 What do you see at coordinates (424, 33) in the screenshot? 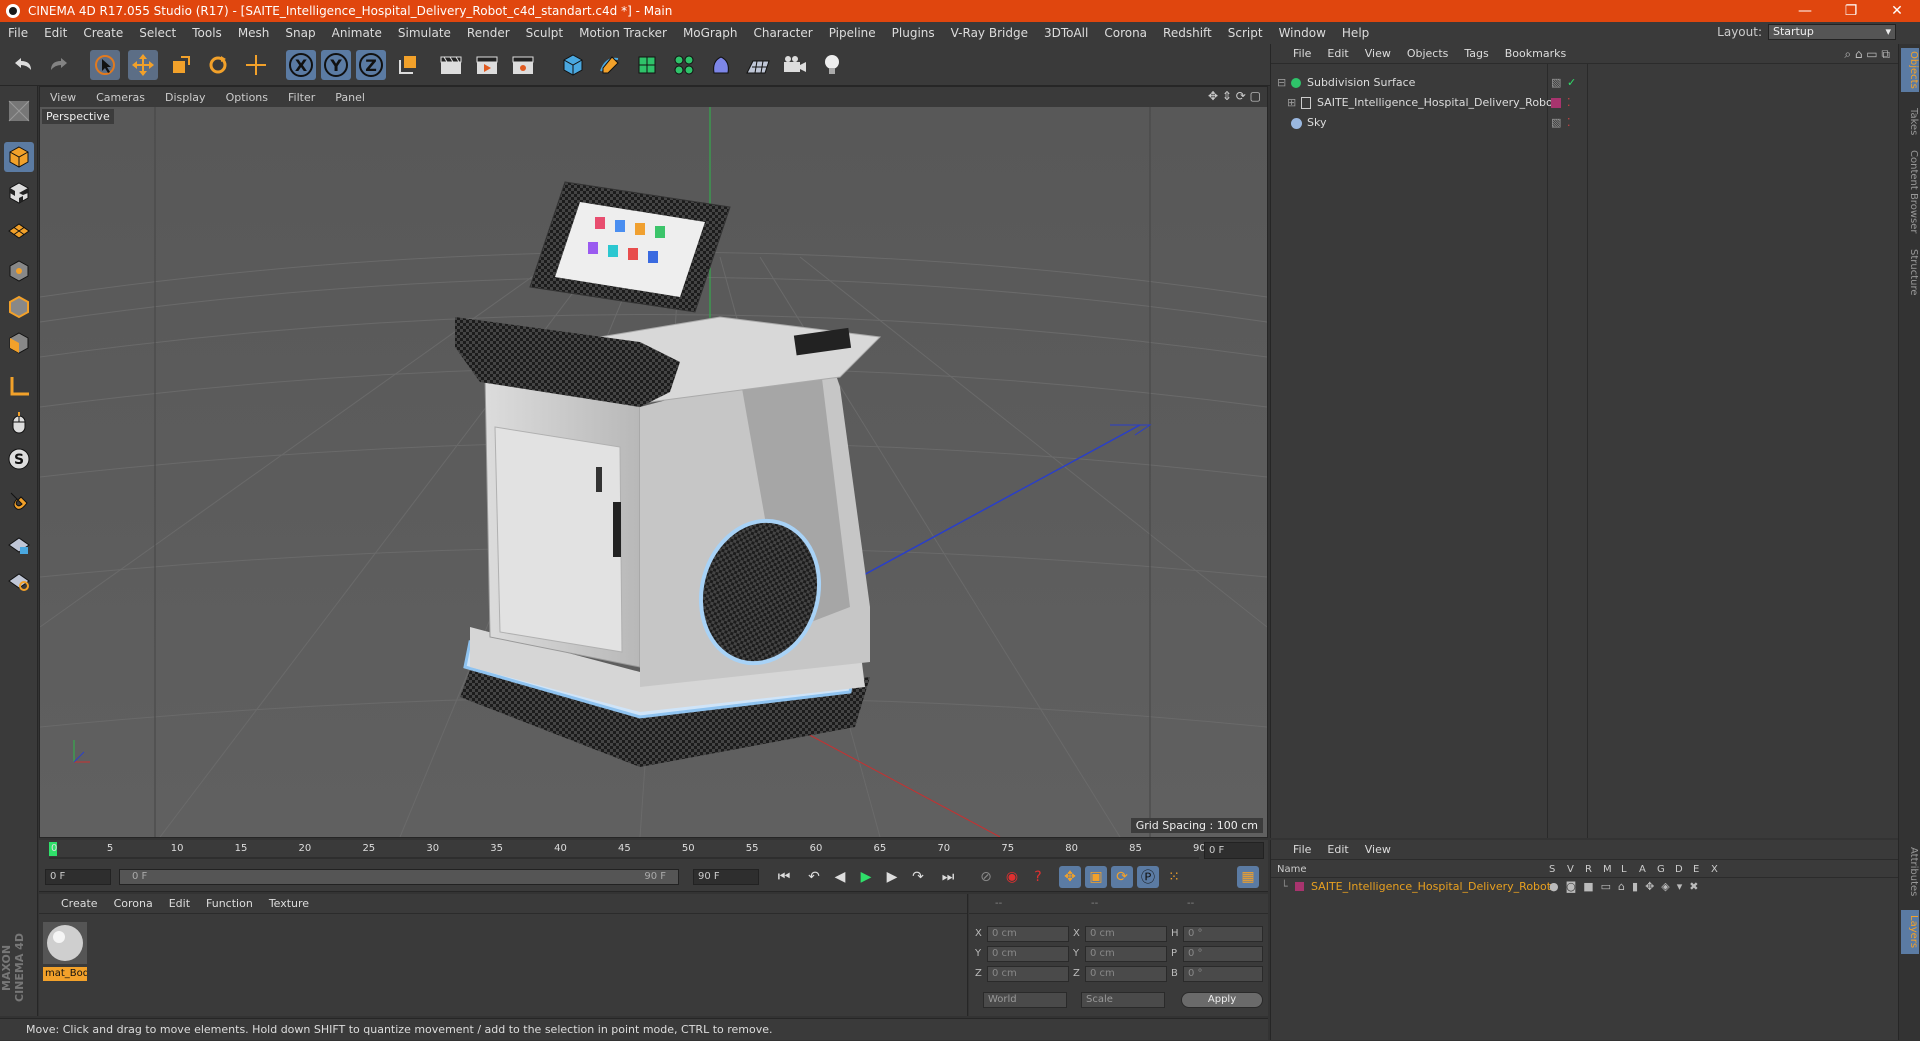
I see `menu-simulate: Simulate` at bounding box center [424, 33].